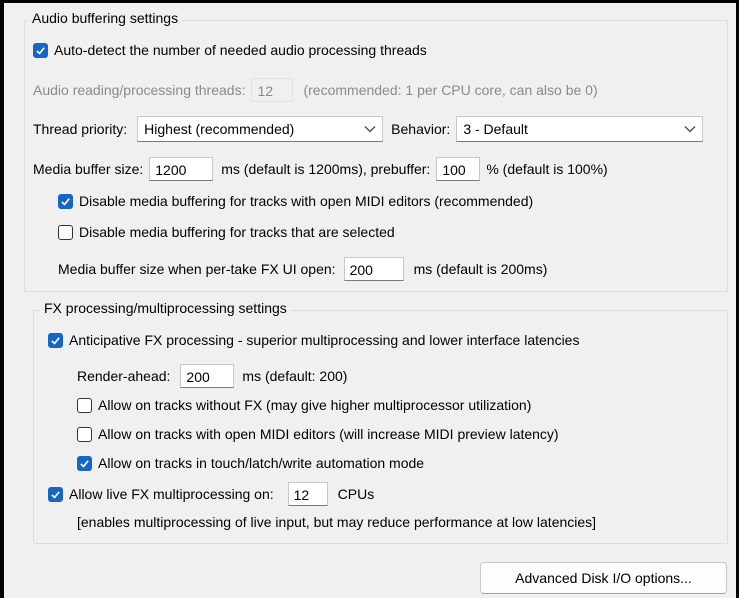  I want to click on live-fx-checkbox: Allow live FX multiprocessing on:, so click(161, 494).